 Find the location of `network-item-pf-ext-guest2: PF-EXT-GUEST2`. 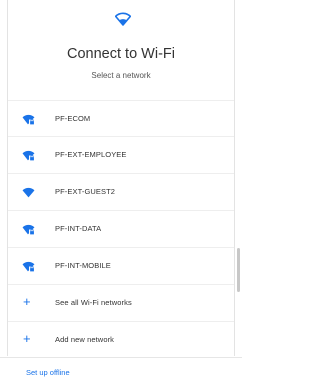

network-item-pf-ext-guest2: PF-EXT-GUEST2 is located at coordinates (121, 192).